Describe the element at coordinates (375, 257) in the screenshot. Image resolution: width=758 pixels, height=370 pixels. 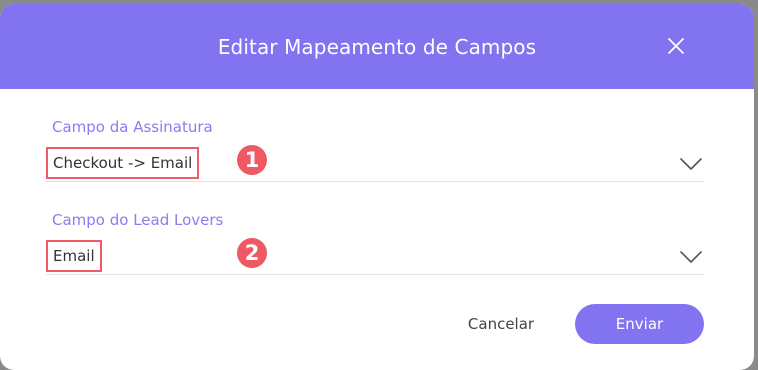
I see `lead-lovers-field-select: Email` at that location.